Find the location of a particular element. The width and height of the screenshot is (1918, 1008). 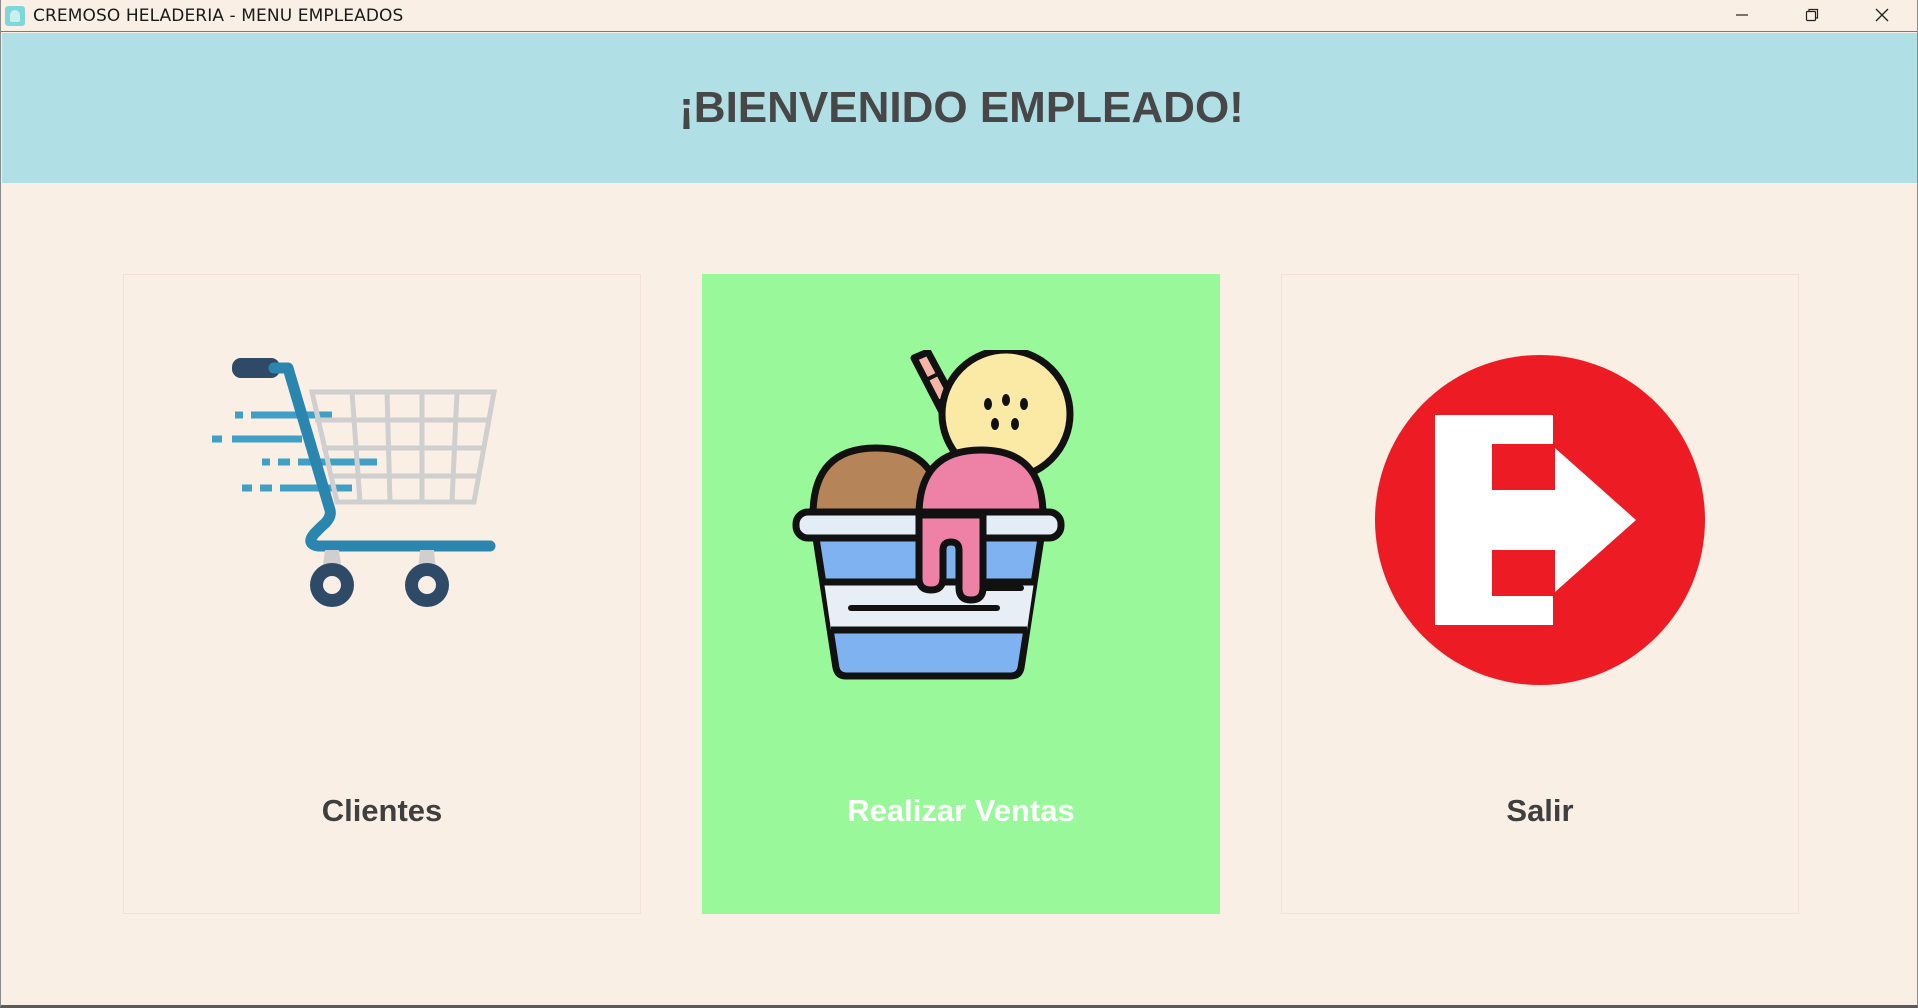

header-banner: ¡BIENVENIDO EMPLEADO! is located at coordinates (959, 108).